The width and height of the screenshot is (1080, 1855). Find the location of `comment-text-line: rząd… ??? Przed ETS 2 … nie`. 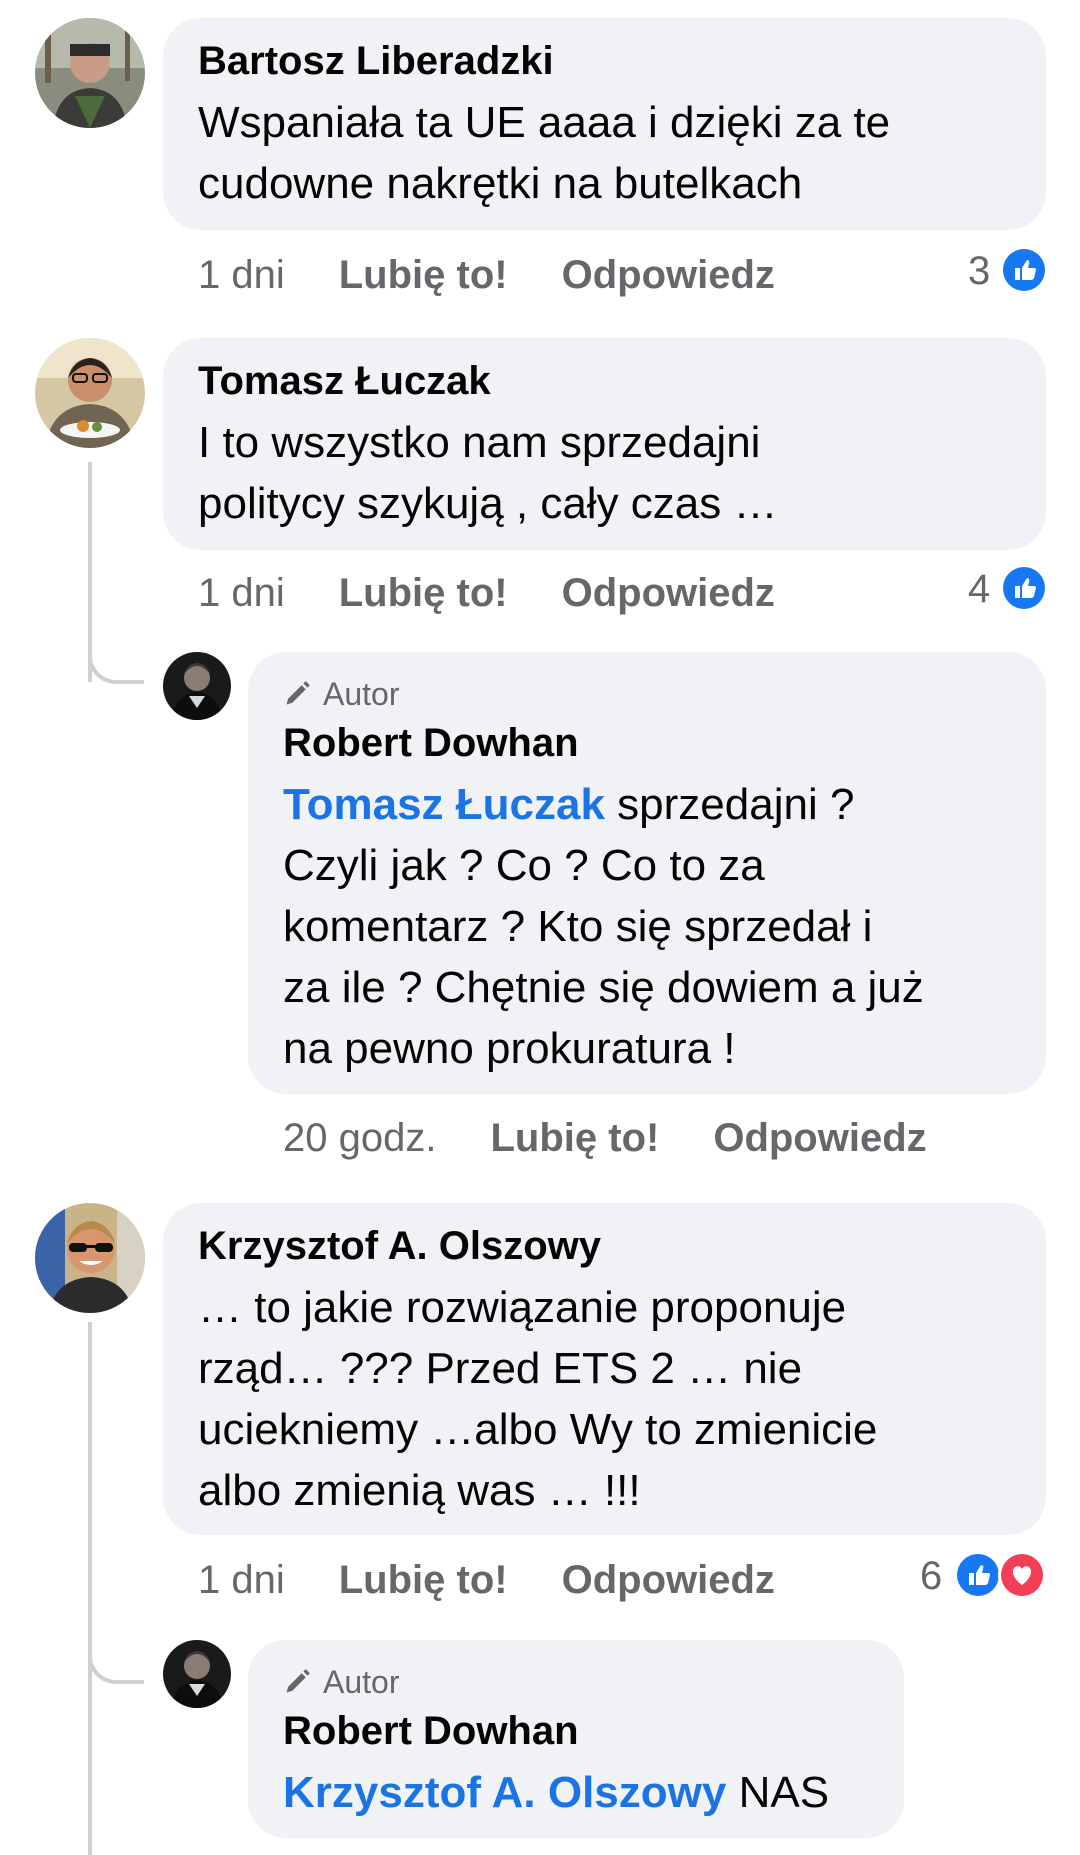

comment-text-line: rząd… ??? Przed ETS 2 … nie is located at coordinates (500, 1368).